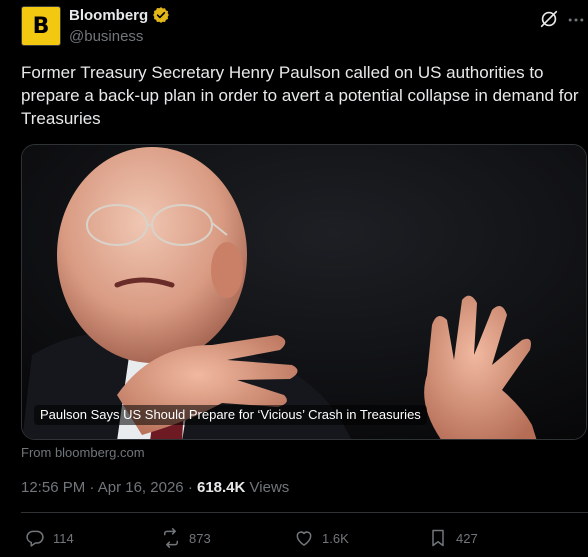 The image size is (588, 557). I want to click on bookmark-icon, so click(438, 538).